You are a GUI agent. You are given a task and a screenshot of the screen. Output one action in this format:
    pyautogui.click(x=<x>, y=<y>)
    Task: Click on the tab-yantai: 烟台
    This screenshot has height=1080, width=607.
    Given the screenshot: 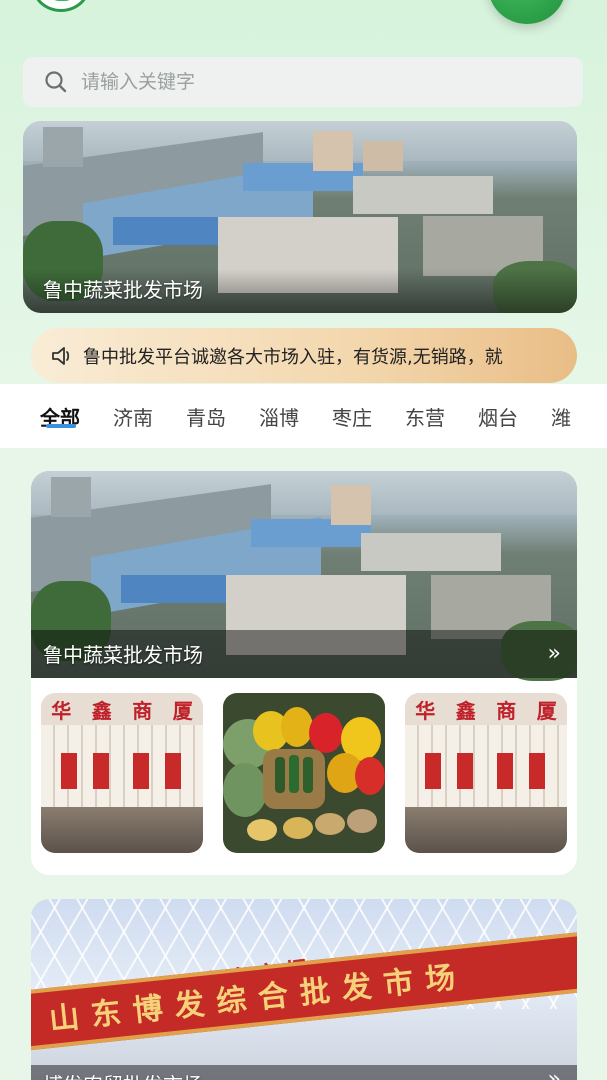 What is the action you would take?
    pyautogui.click(x=498, y=416)
    